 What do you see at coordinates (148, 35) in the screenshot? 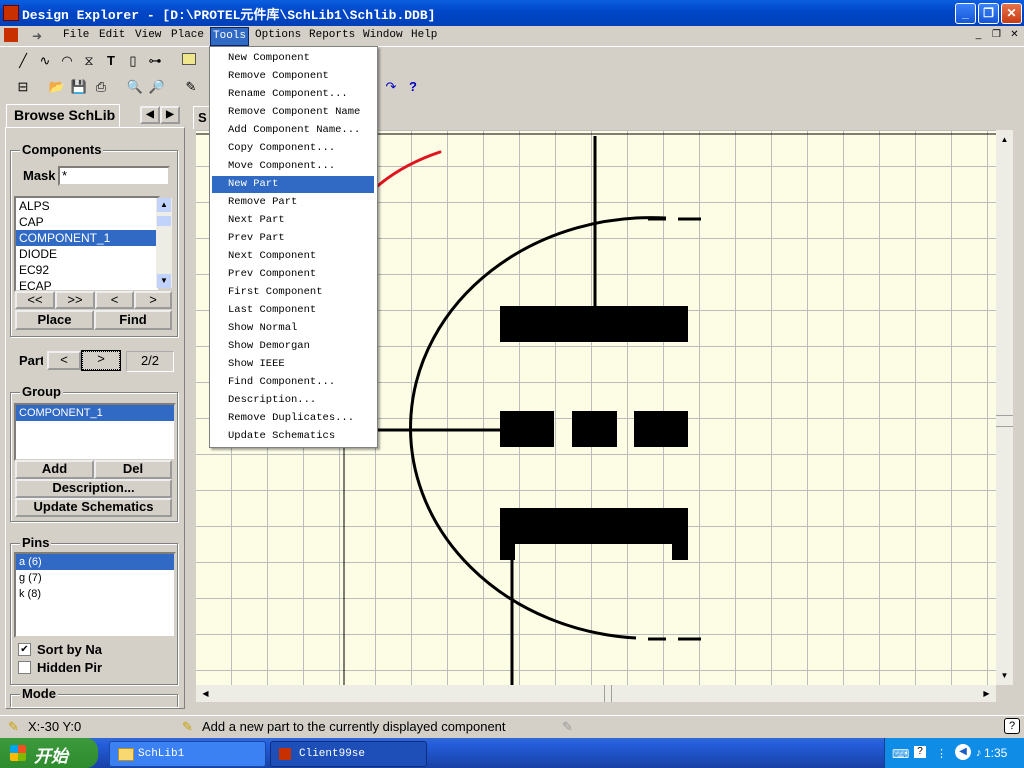
I see `menu-view: View` at bounding box center [148, 35].